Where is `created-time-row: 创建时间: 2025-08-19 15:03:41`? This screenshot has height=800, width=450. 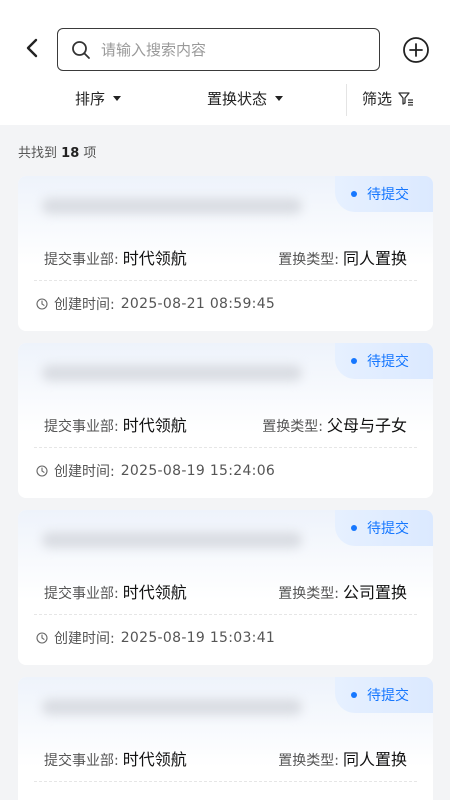 created-time-row: 创建时间: 2025-08-19 15:03:41 is located at coordinates (155, 638).